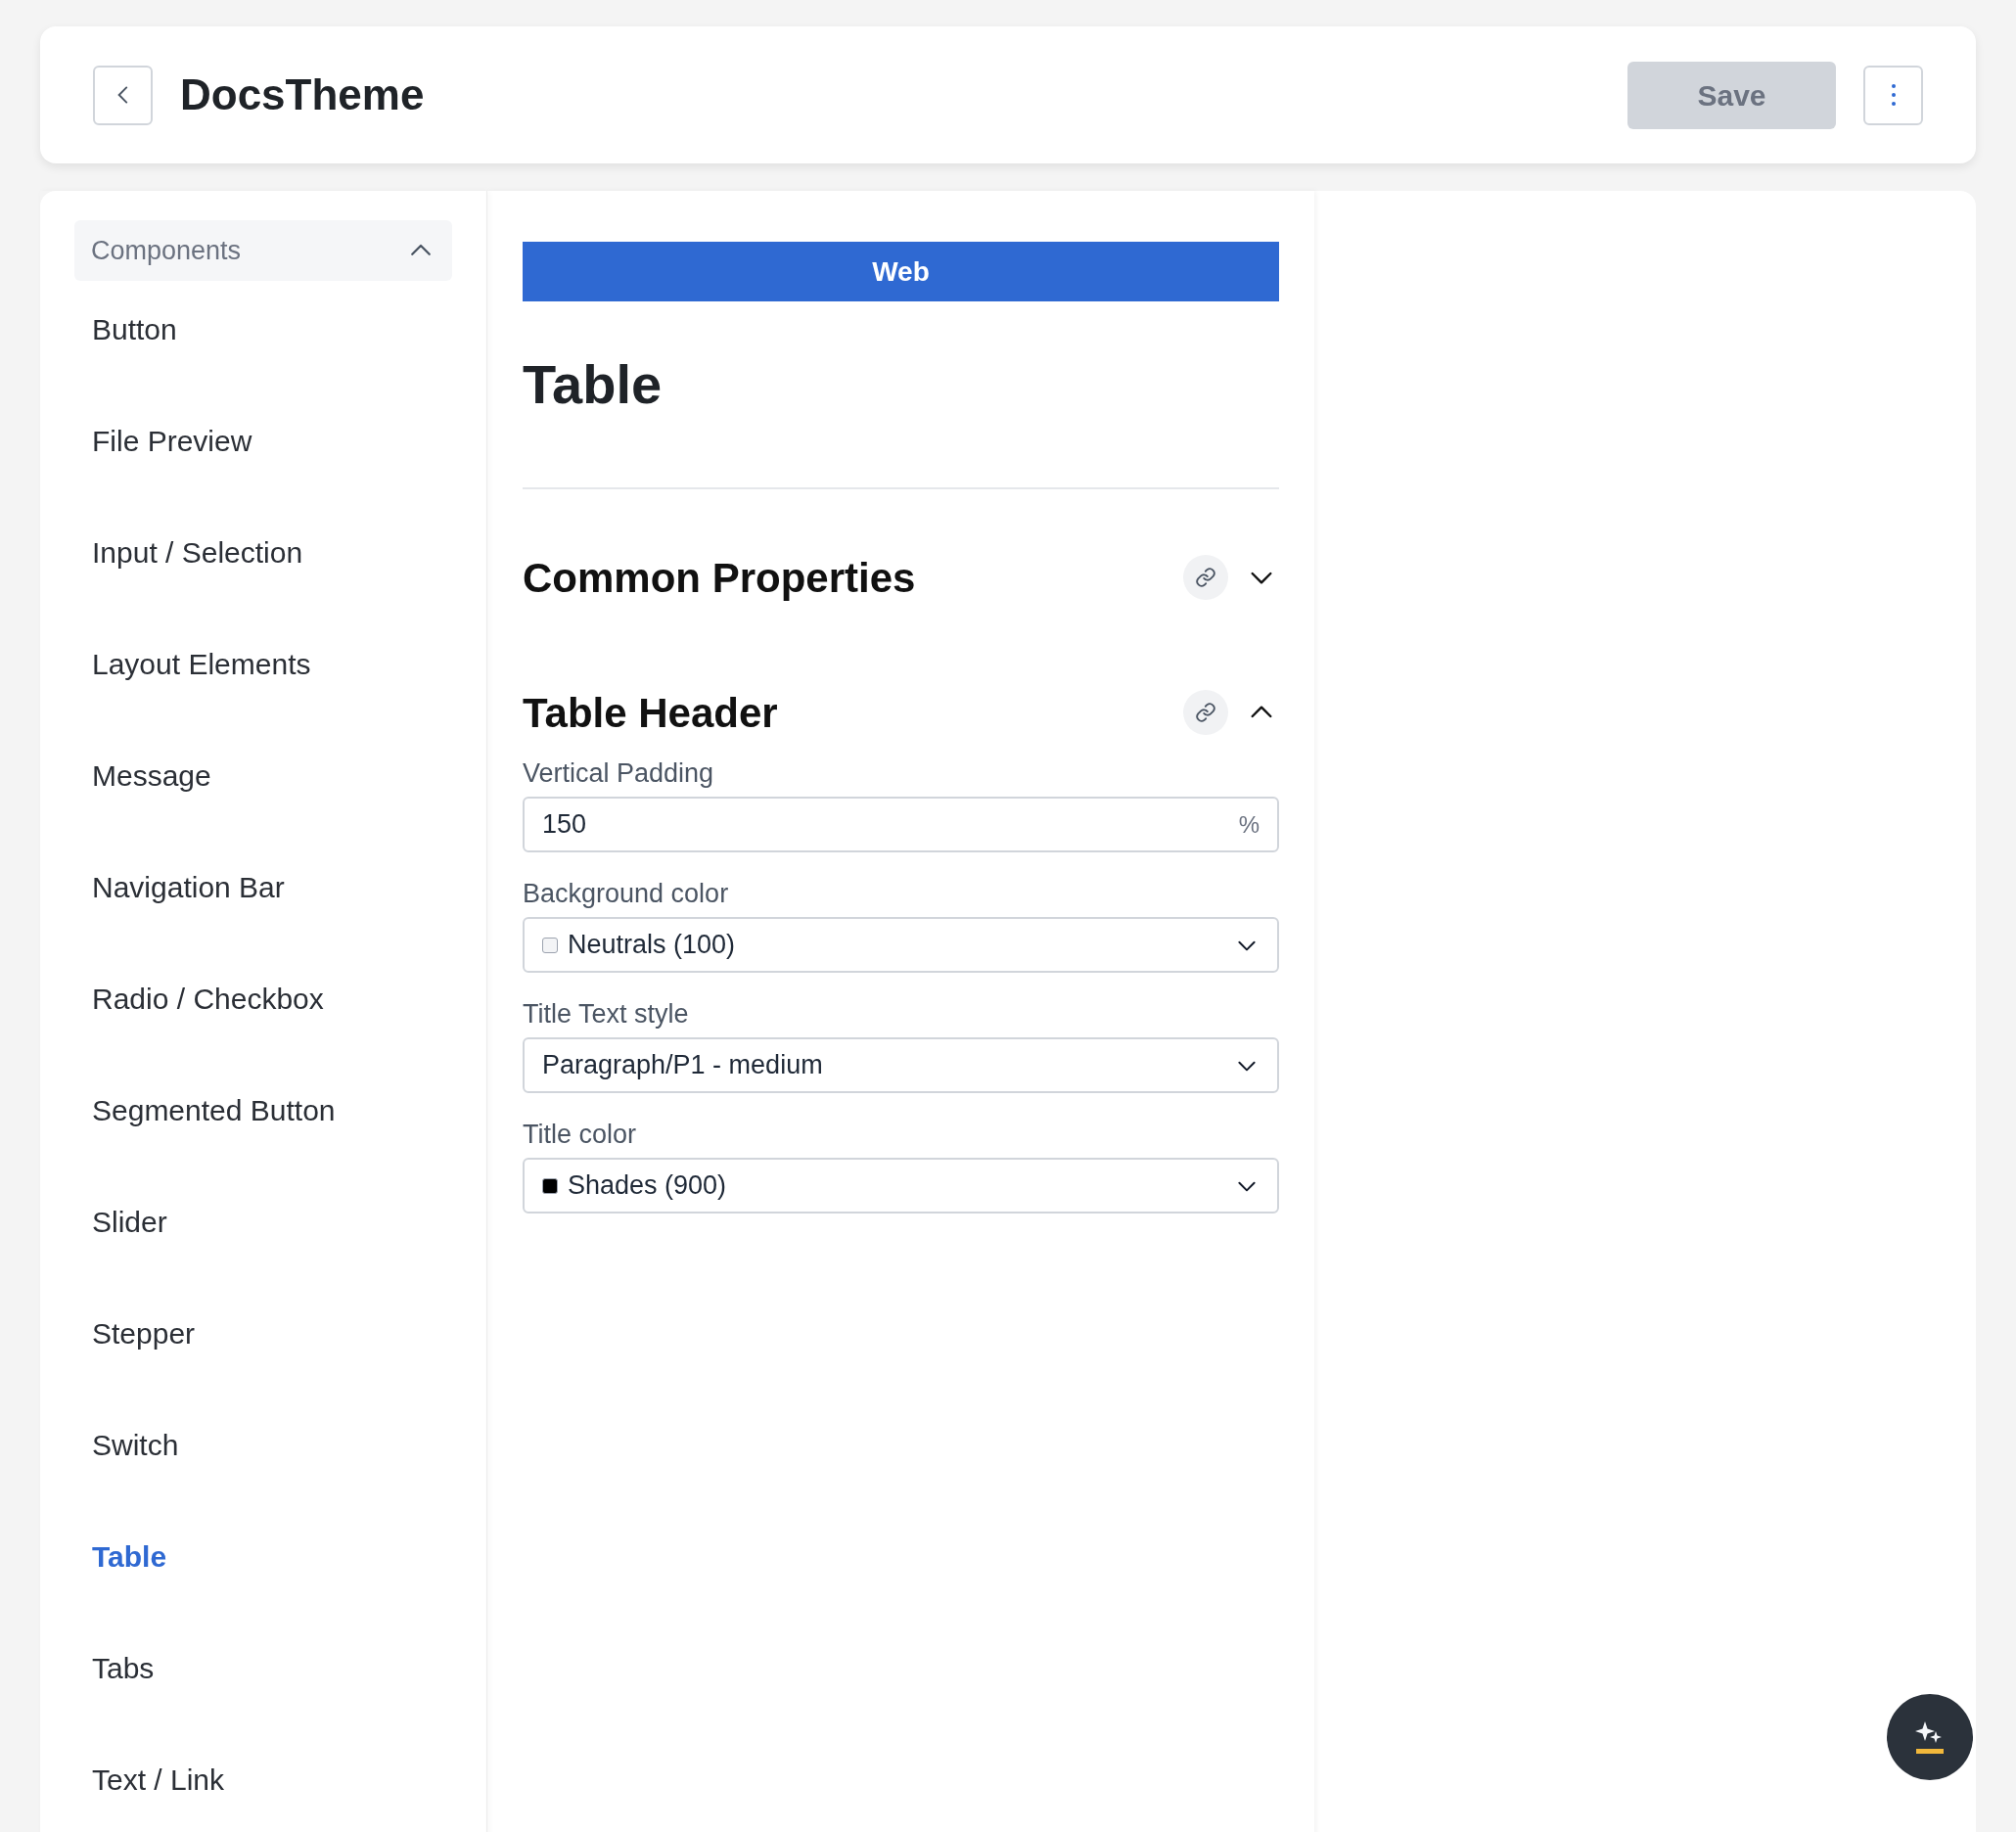 The height and width of the screenshot is (1832, 2016). I want to click on field-label: Title color, so click(580, 1135).